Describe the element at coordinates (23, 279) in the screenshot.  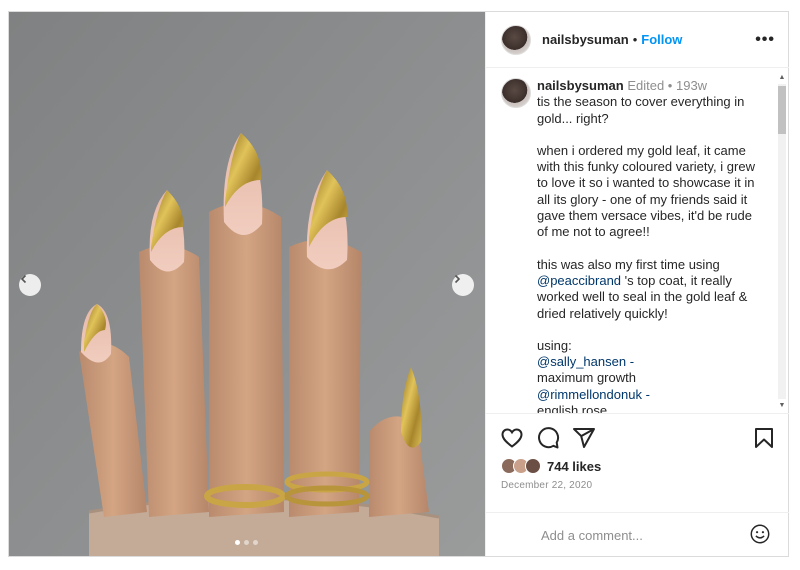
I see `chevron-left-icon` at that location.